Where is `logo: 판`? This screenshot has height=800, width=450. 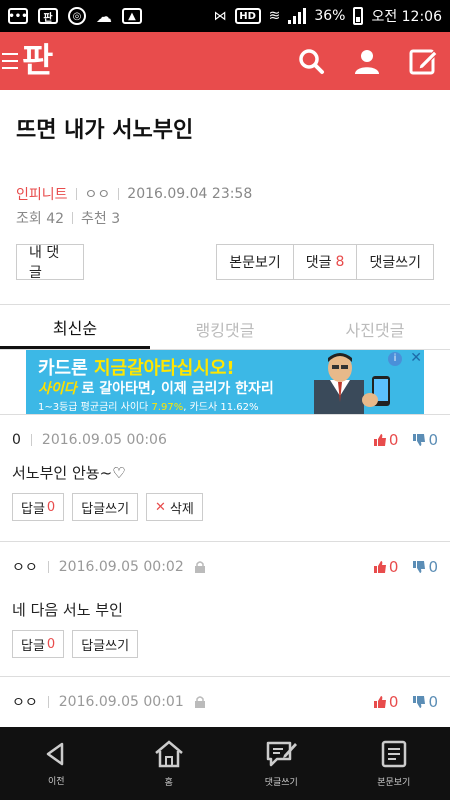
logo: 판 is located at coordinates (37, 61).